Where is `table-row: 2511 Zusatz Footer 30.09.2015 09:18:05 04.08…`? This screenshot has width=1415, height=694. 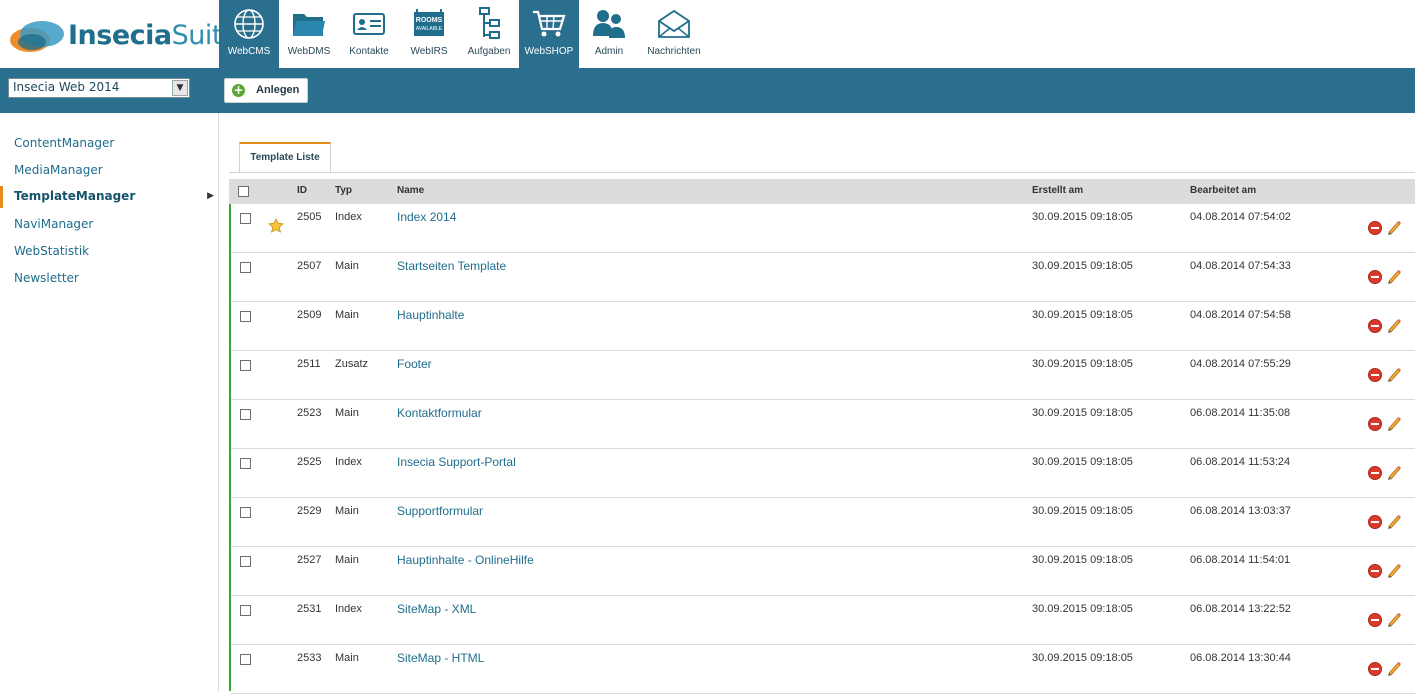
table-row: 2511 Zusatz Footer 30.09.2015 09:18:05 04.08… is located at coordinates (823, 375).